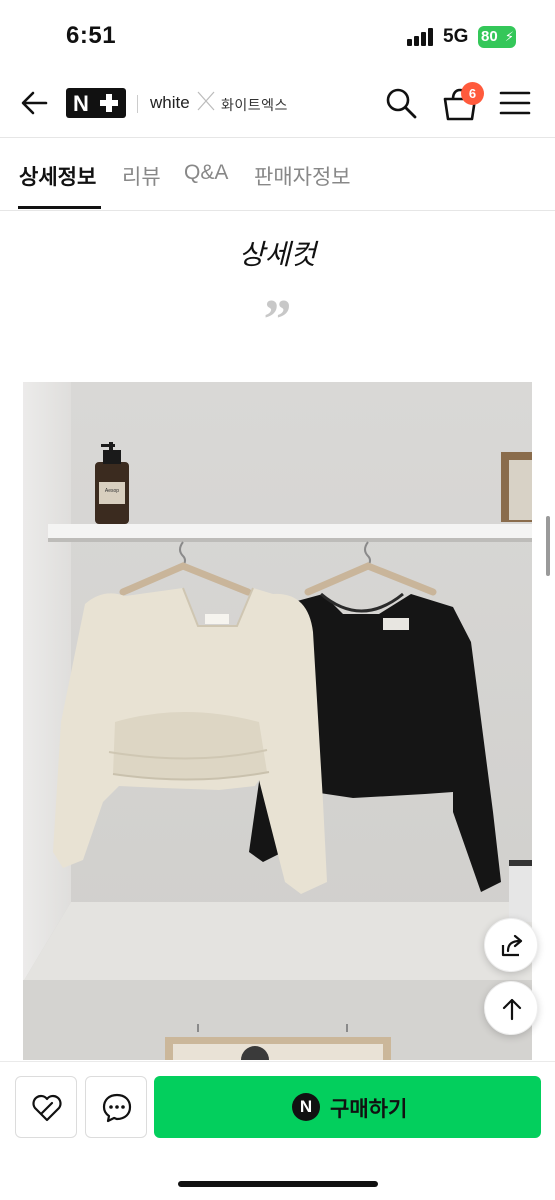 This screenshot has width=555, height=1200. Describe the element at coordinates (170, 103) in the screenshot. I see `brand-name-en: white` at that location.